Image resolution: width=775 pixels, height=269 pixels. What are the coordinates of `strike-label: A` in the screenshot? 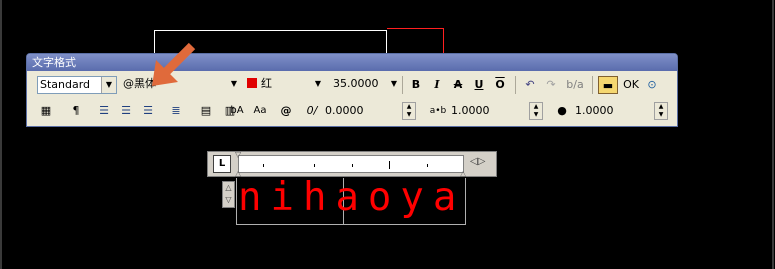 It's located at (458, 84).